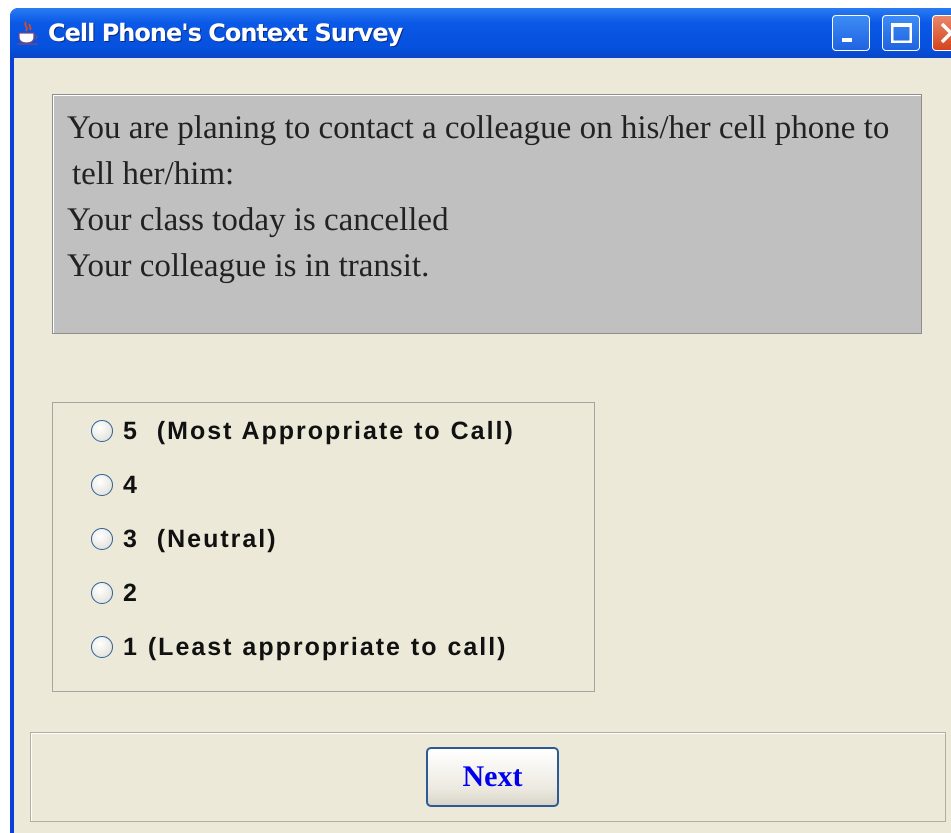  I want to click on maximize-button, so click(901, 33).